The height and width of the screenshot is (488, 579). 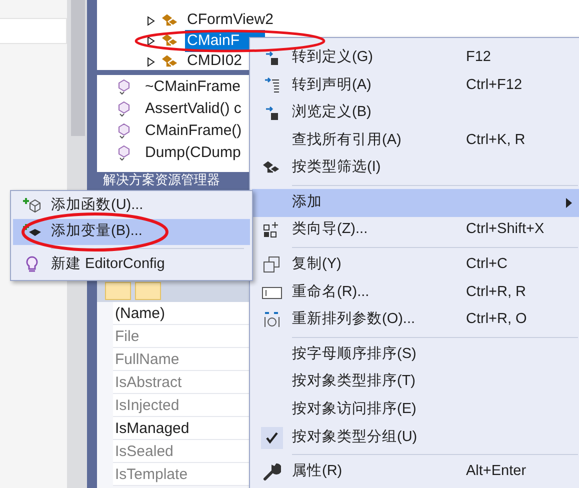 I want to click on menu-item: 浏览定义(B), so click(x=415, y=113).